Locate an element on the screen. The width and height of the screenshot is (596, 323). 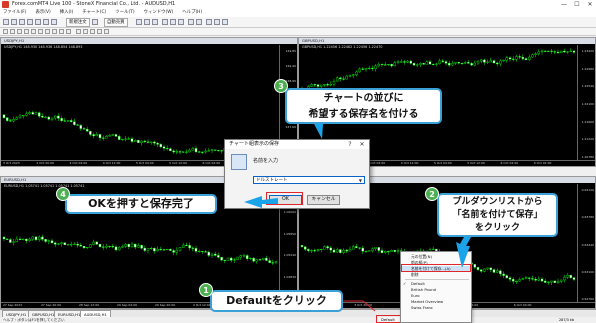
step3-callout: チャートの並びに 希望する保存名を付ける is located at coordinates (363, 106).